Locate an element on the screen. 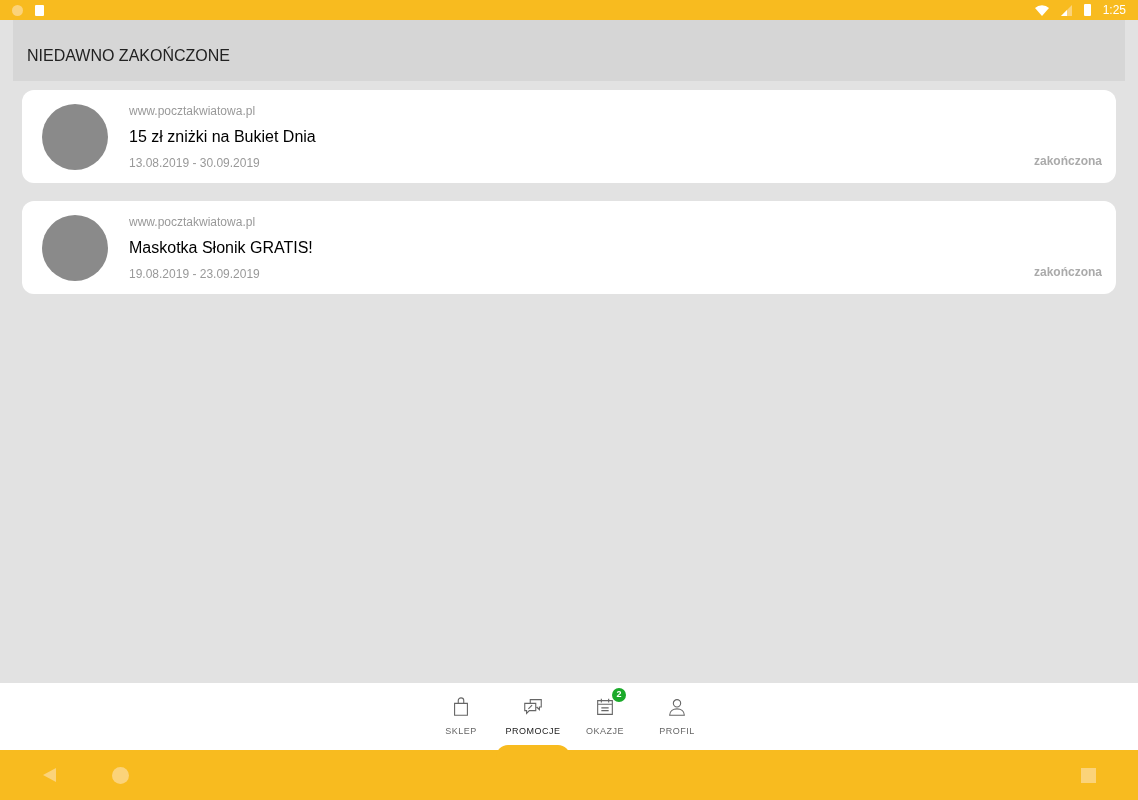  promotion-card: www.pocztakwiatowa.pl Maskotka Słonik GRATIS! 19.08.2019 - 23.09.2019 zakończona is located at coordinates (569, 247).